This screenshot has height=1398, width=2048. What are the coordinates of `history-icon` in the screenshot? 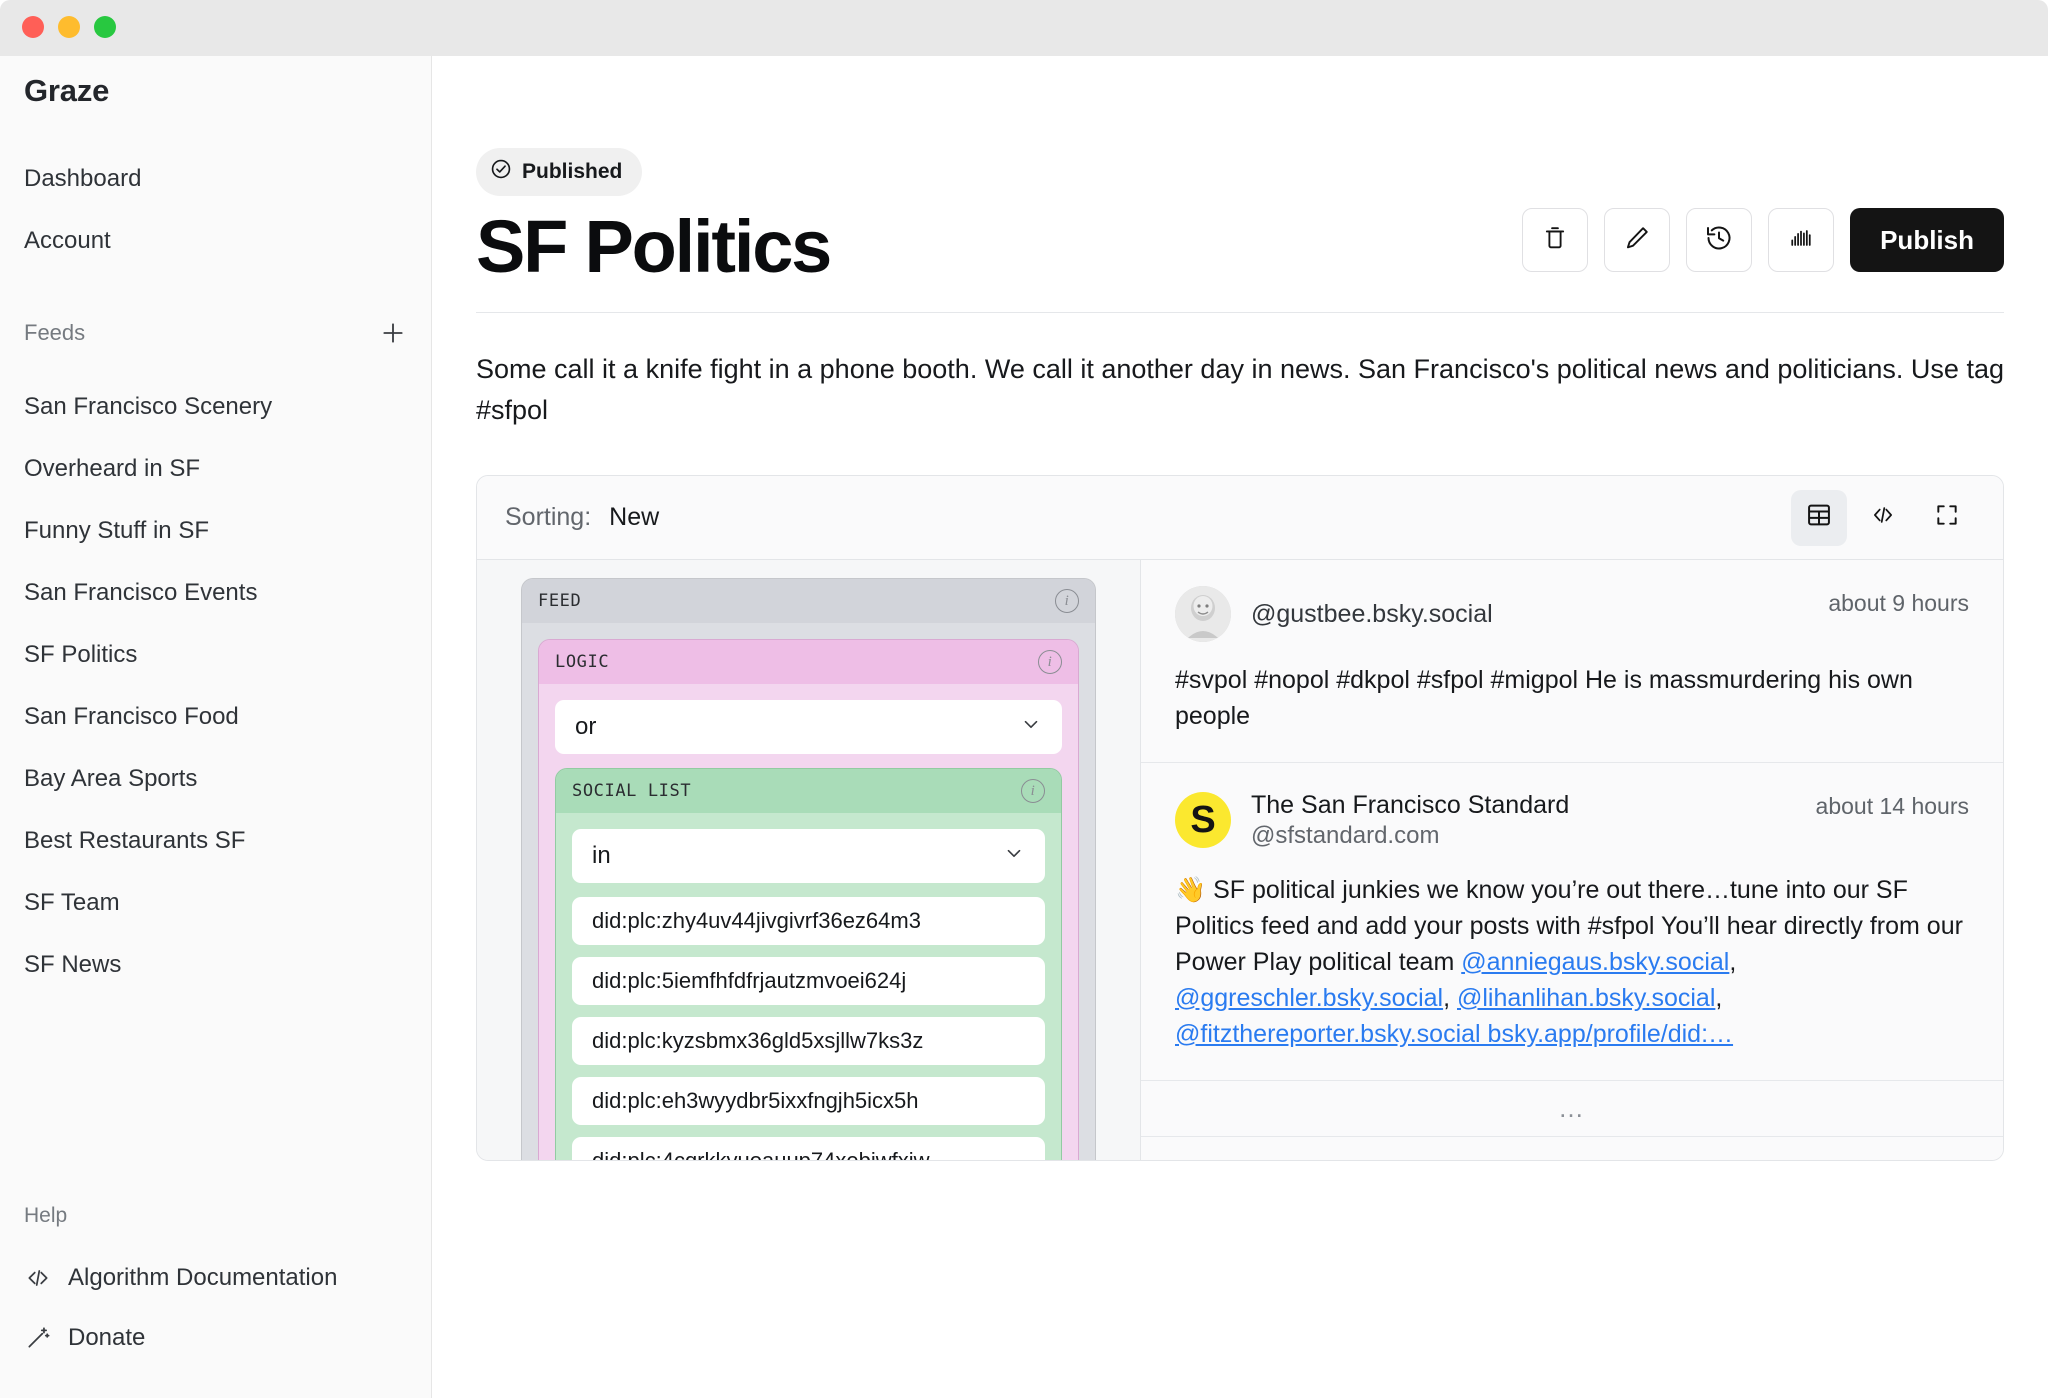 It's located at (1719, 240).